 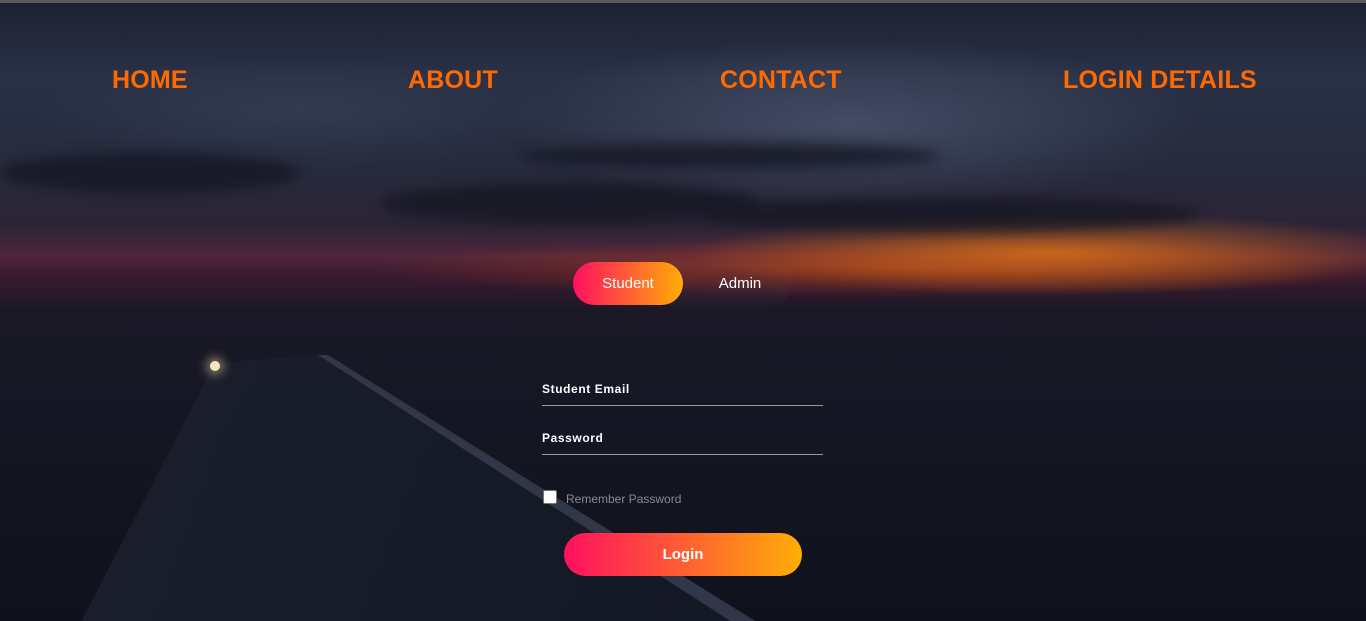 I want to click on email-field-wrapper, so click(x=682, y=389).